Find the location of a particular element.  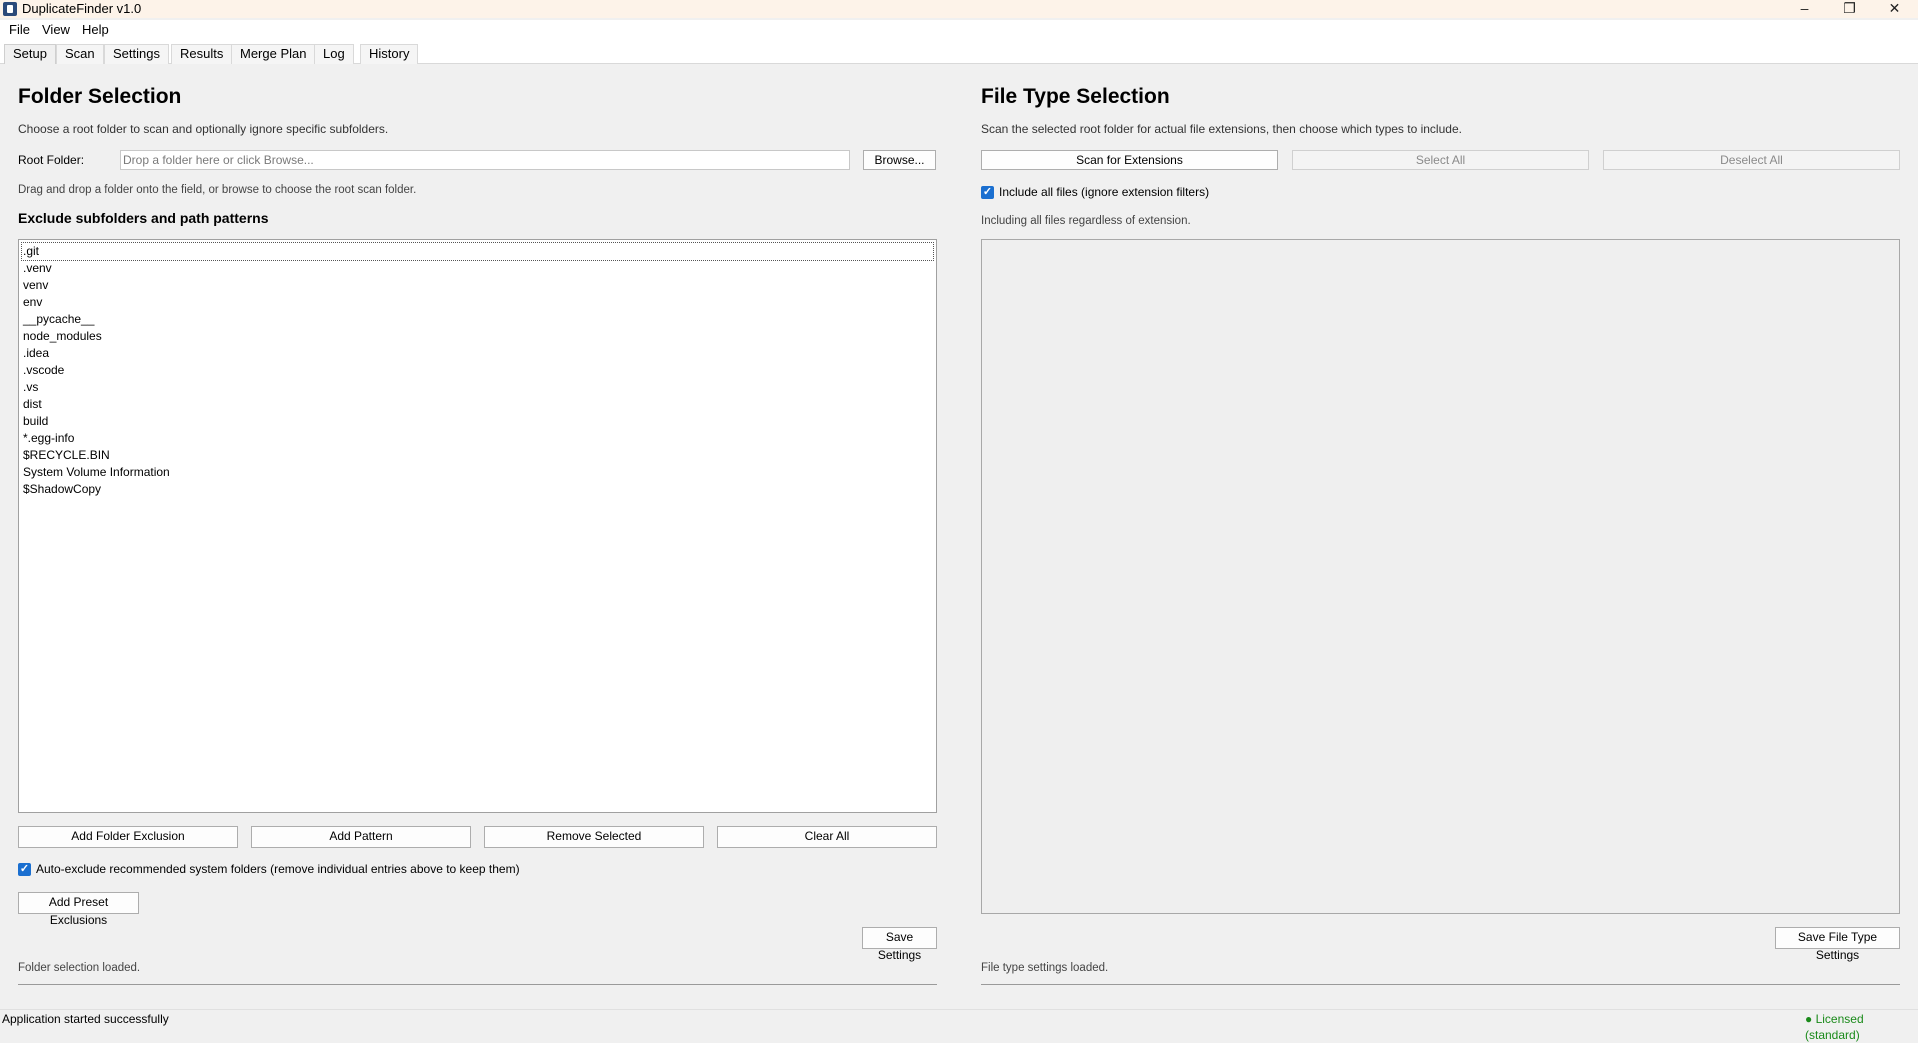

tab-log: Log is located at coordinates (334, 54).